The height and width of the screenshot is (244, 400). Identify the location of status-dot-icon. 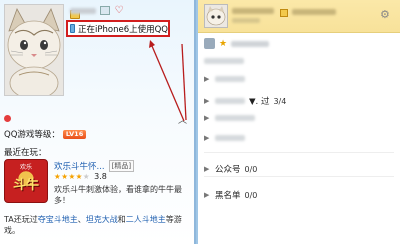
(7, 118).